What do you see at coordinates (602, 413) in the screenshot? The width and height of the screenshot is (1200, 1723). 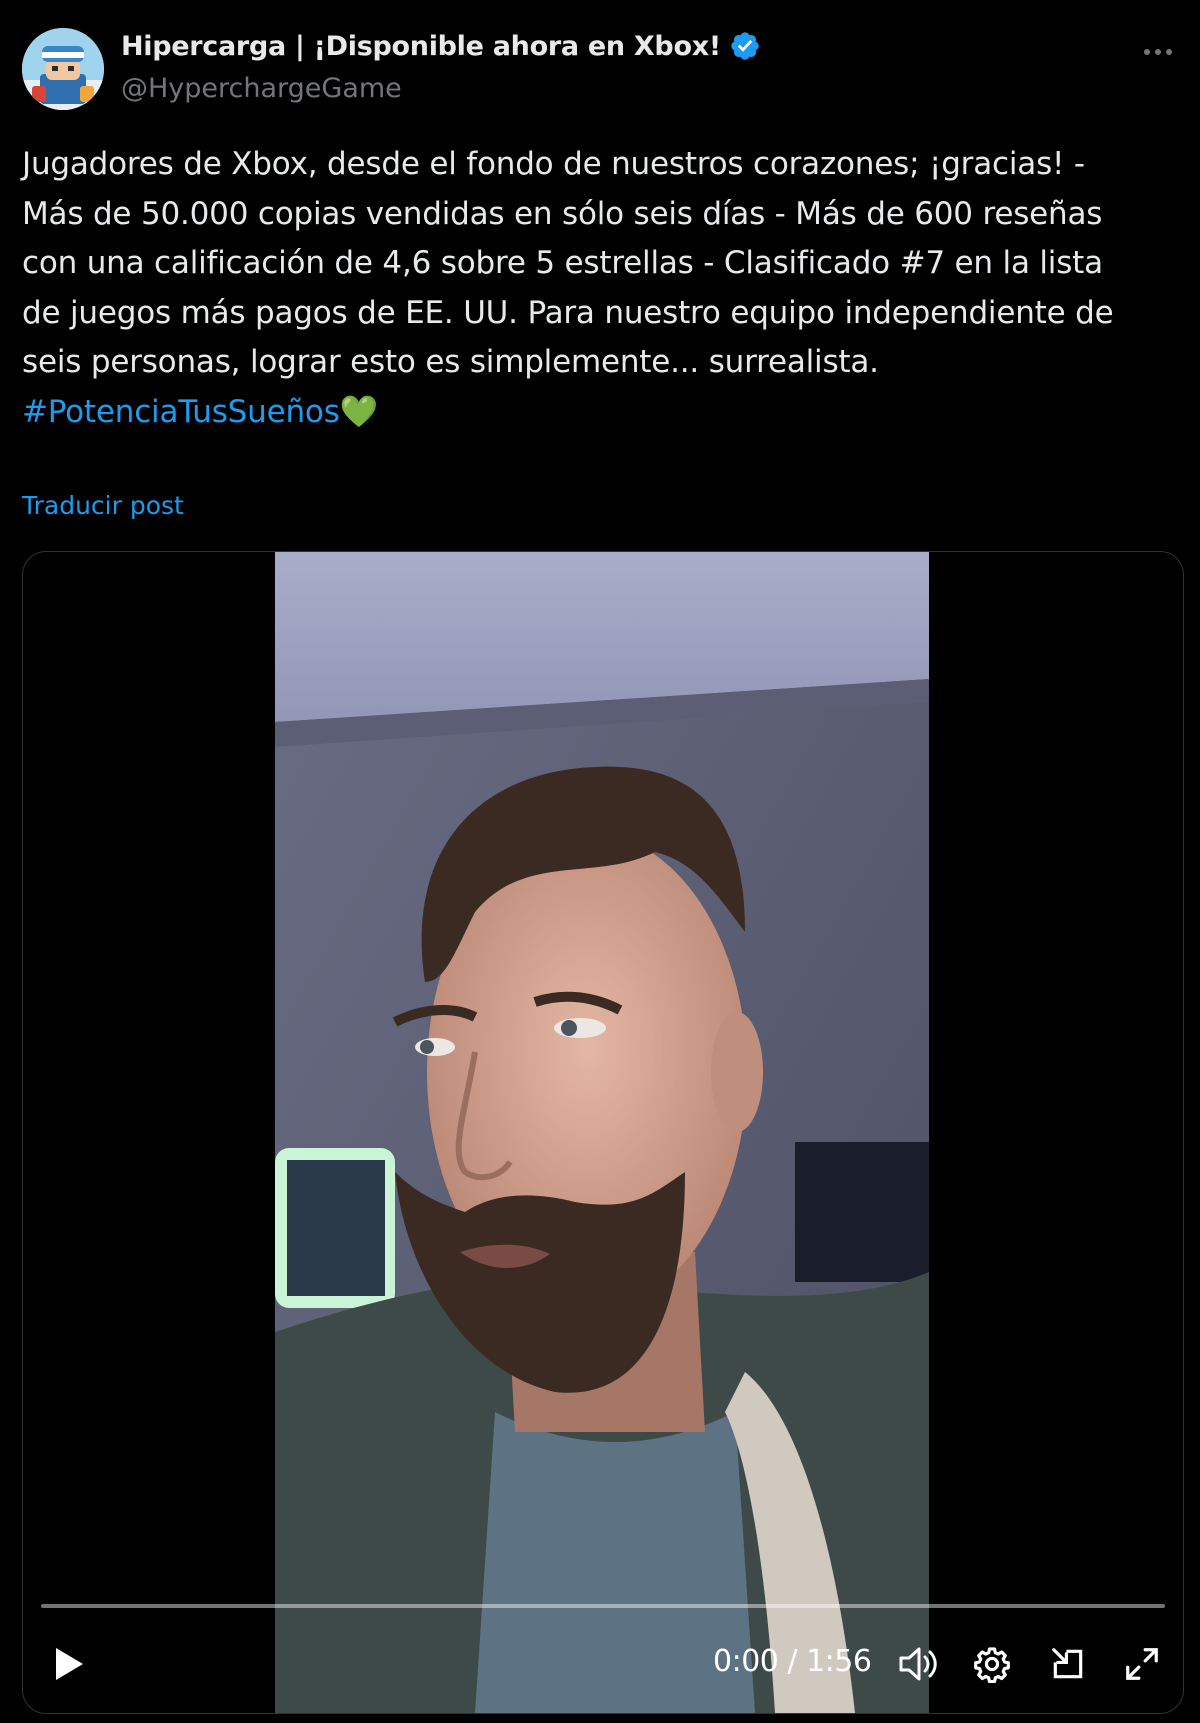 I see `hashtag-line: #PotenciaTusSueños💚` at bounding box center [602, 413].